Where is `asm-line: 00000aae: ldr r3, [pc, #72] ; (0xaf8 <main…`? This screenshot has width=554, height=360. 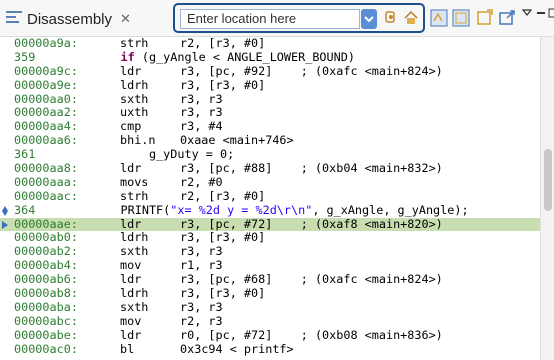
asm-line: 00000aae: ldr r3, [pc, #72] ; (0xaf8 <main… is located at coordinates (270, 224).